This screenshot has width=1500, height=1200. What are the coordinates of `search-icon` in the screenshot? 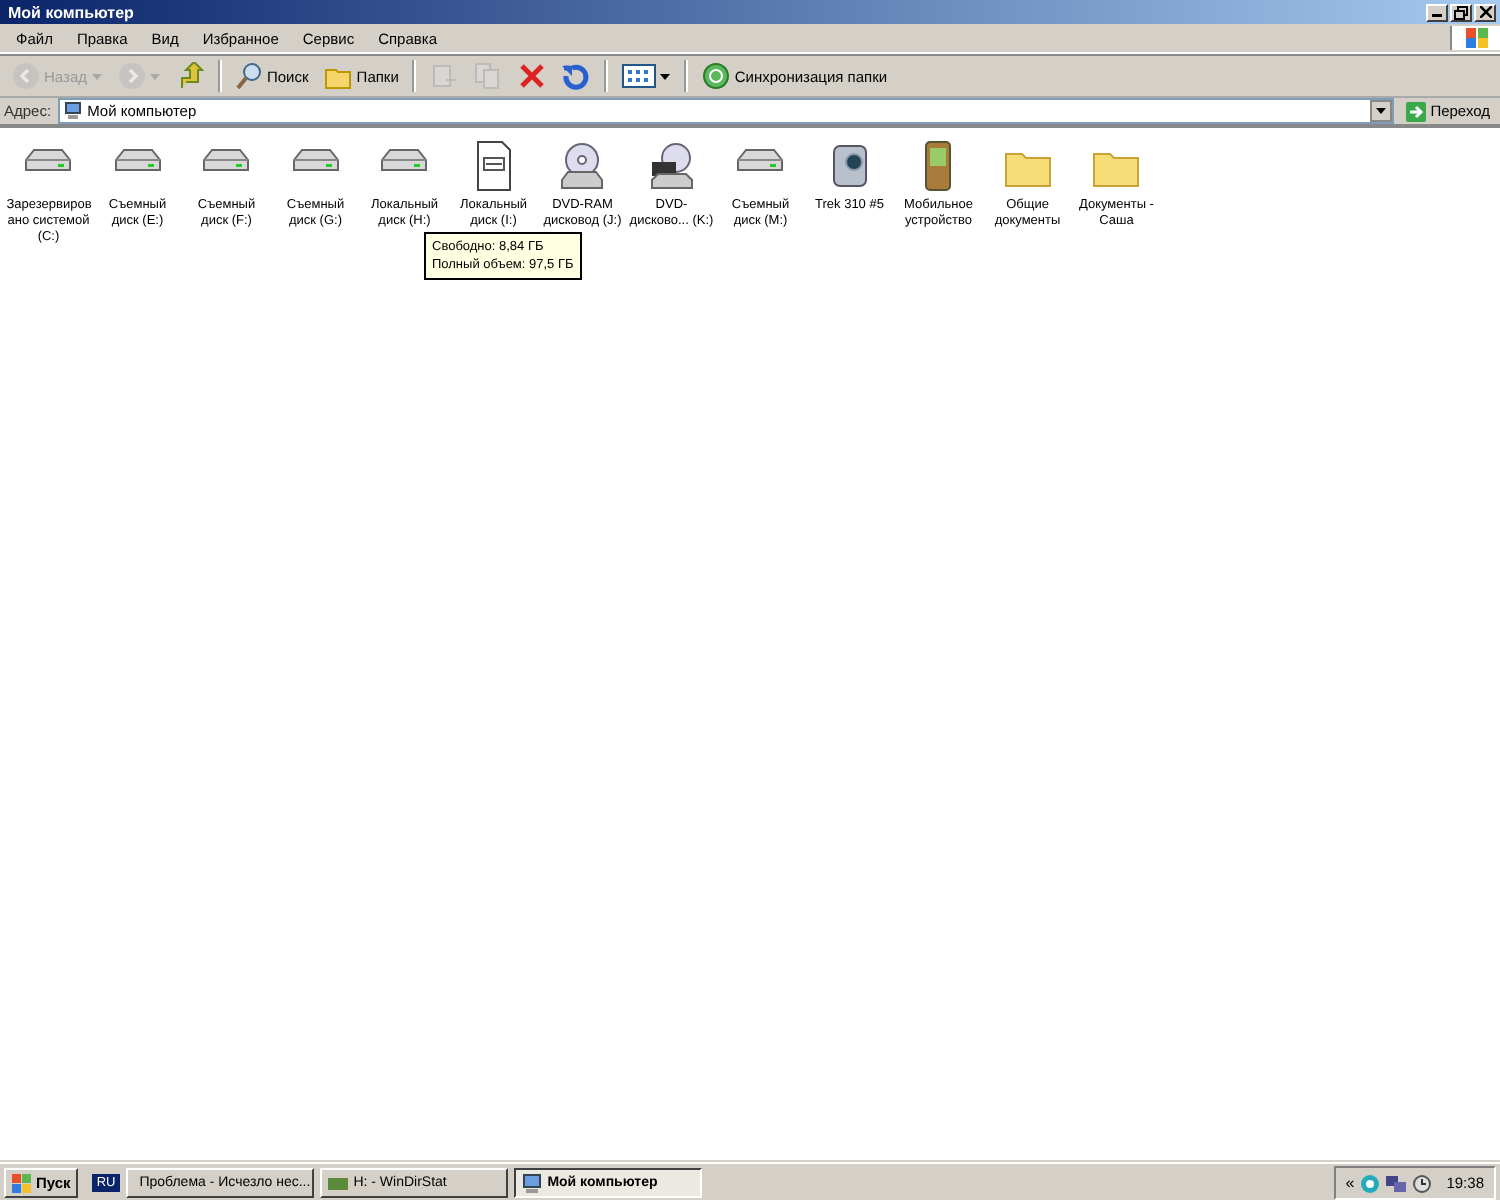 It's located at (249, 76).